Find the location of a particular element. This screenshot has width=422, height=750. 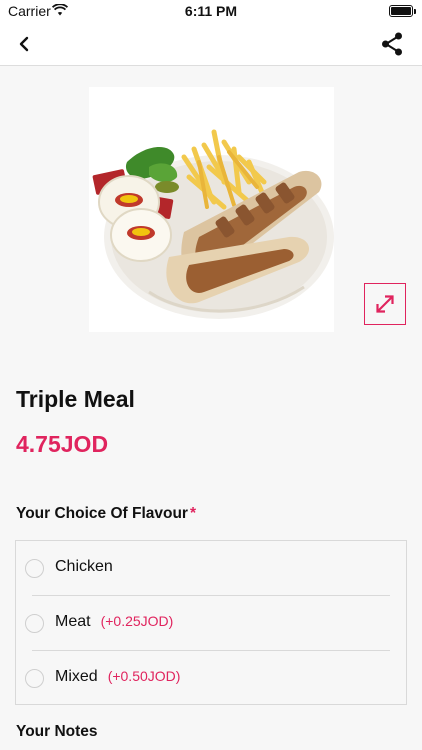

option-name: Chicken is located at coordinates (84, 566).